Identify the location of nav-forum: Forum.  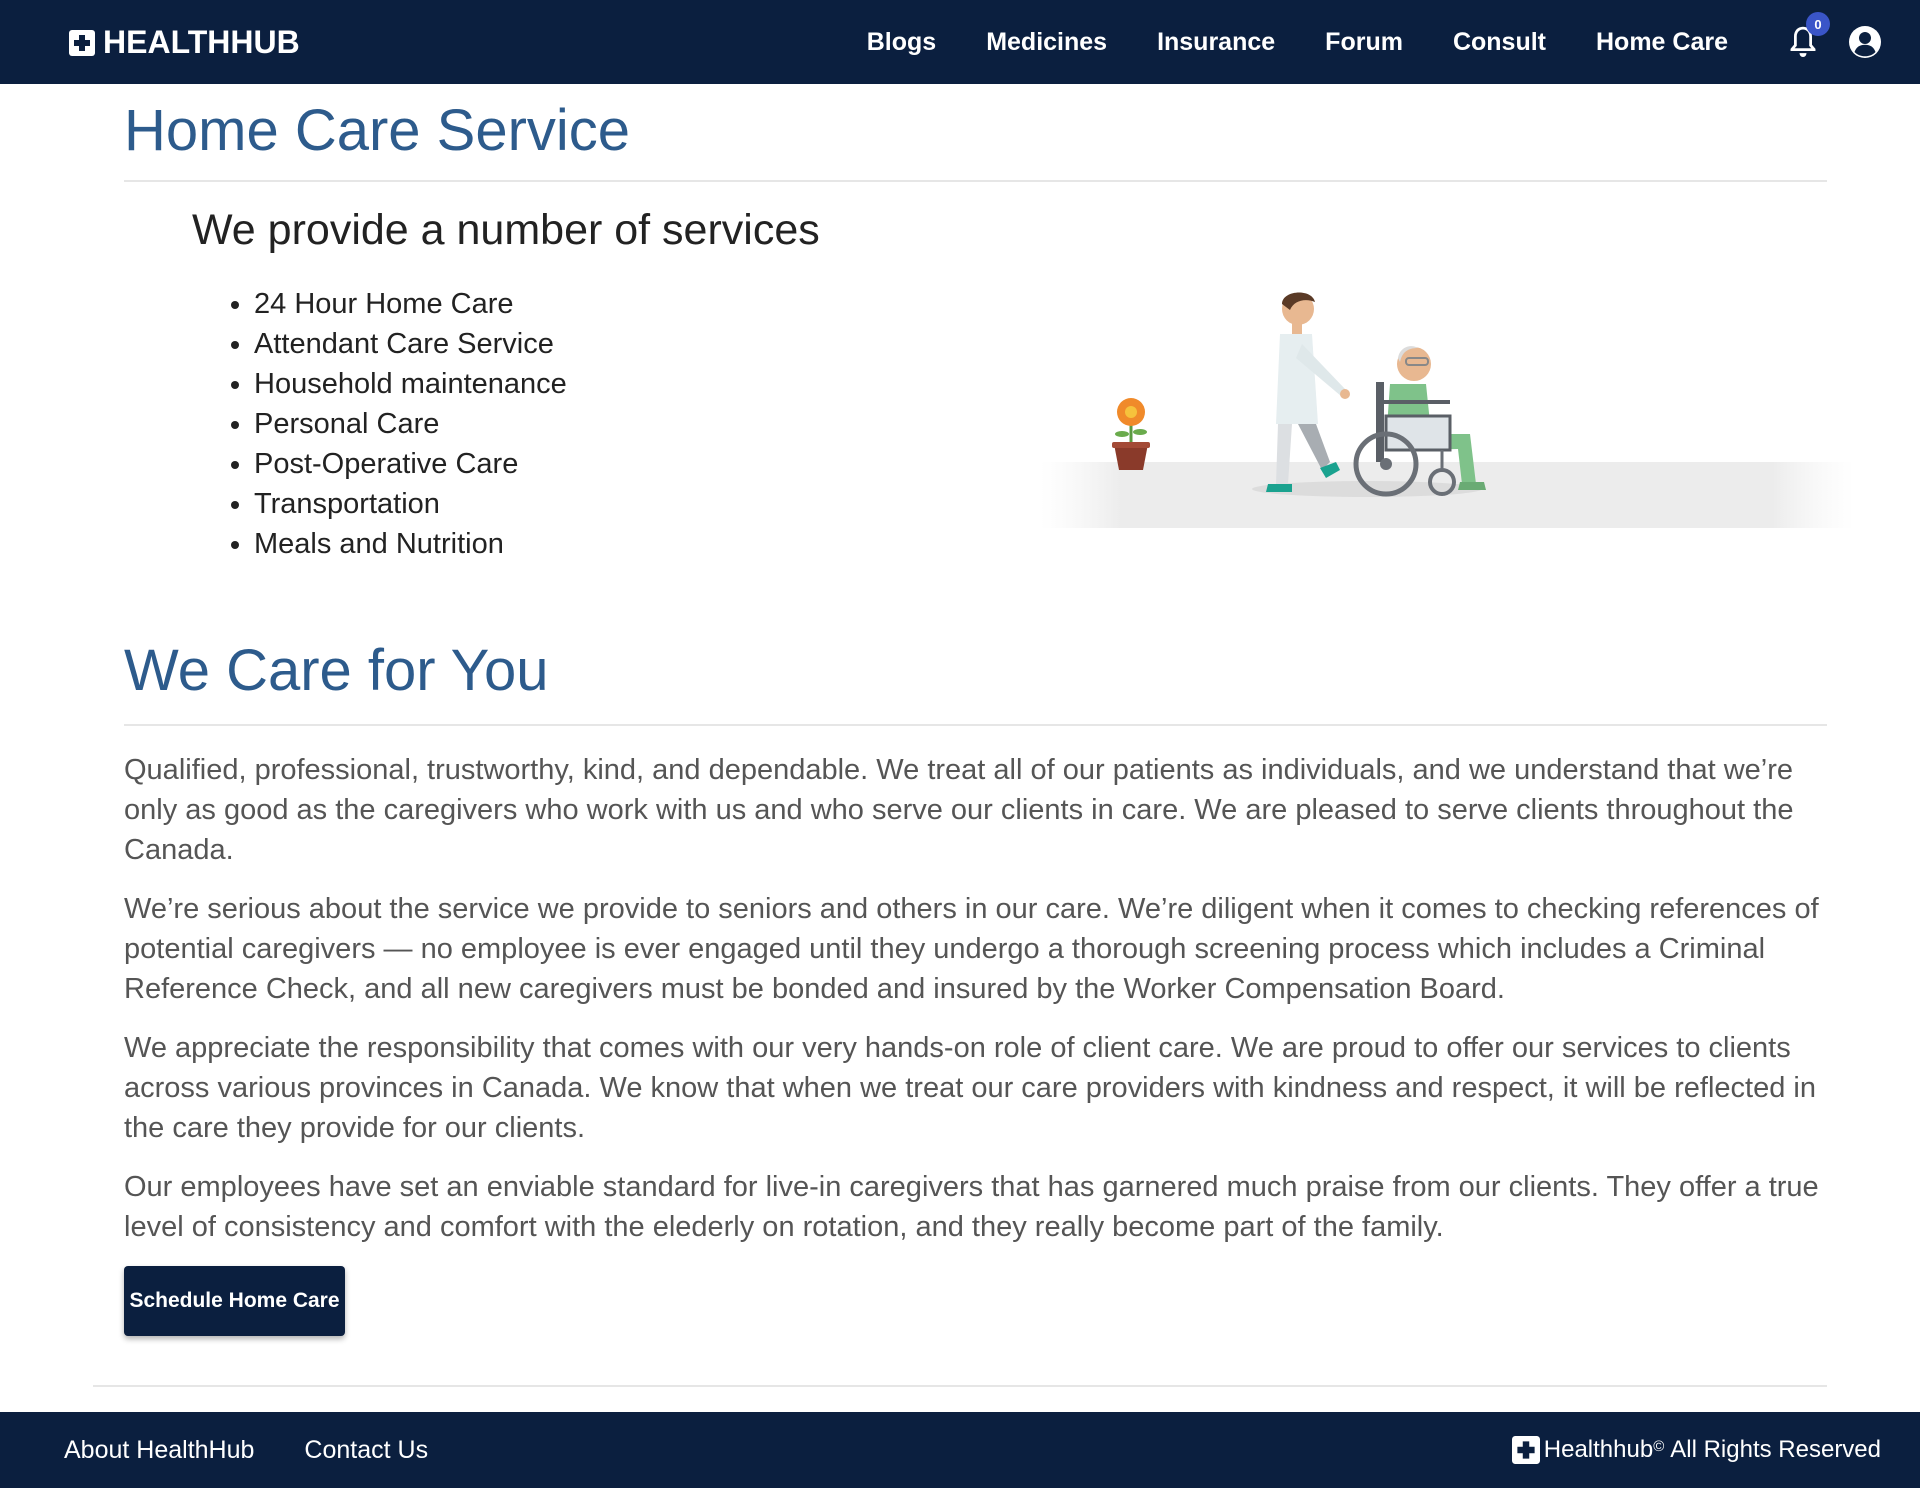
(1364, 42).